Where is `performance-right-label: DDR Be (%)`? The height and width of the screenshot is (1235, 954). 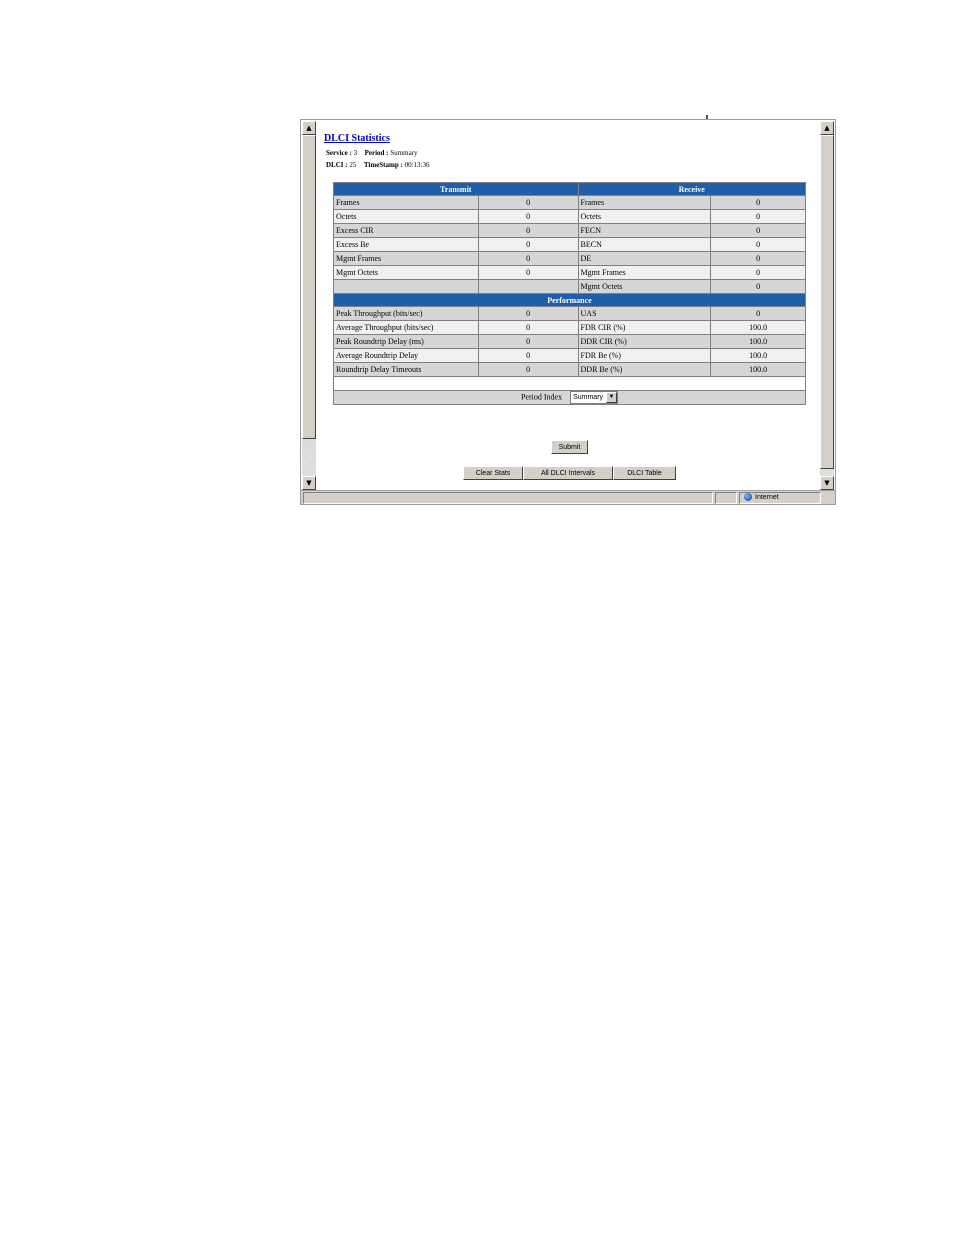 performance-right-label: DDR Be (%) is located at coordinates (644, 369).